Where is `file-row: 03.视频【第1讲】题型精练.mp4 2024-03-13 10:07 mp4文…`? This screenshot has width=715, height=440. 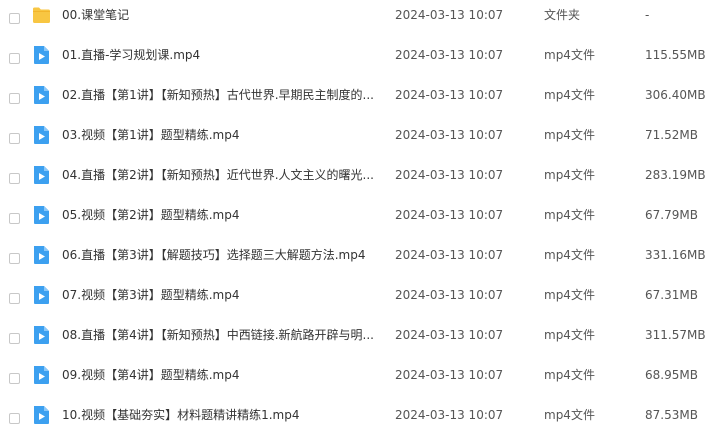
file-row: 03.视频【第1讲】题型精练.mp4 2024-03-13 10:07 mp4文… is located at coordinates (357, 140).